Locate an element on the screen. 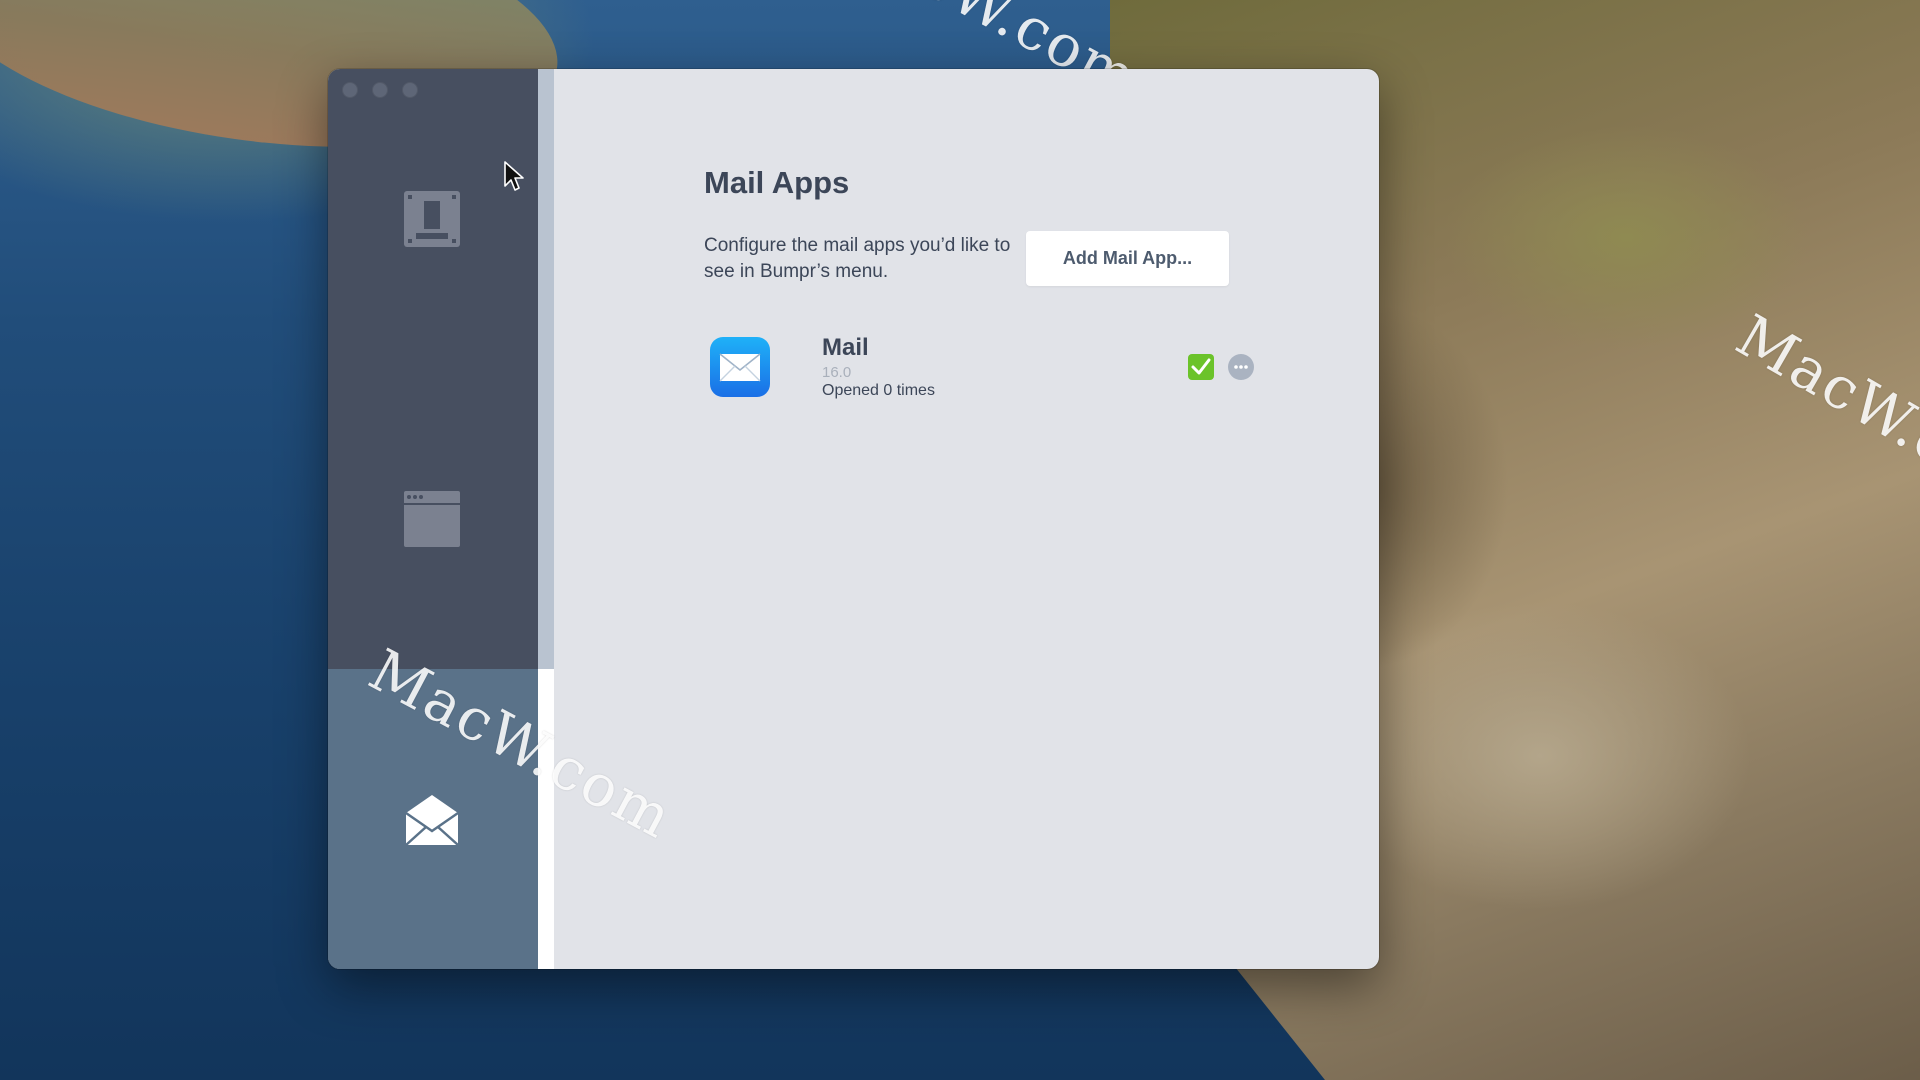 The width and height of the screenshot is (1920, 1080). page-title: Mail Apps is located at coordinates (777, 182).